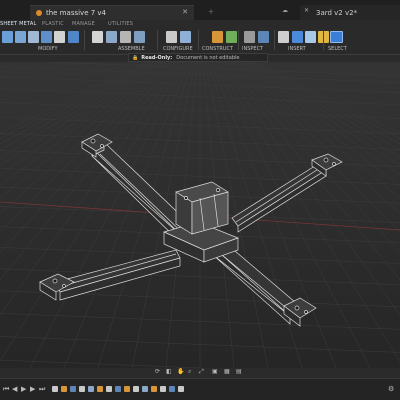 The height and width of the screenshot is (400, 400). What do you see at coordinates (14, 389) in the screenshot?
I see `timeline-back-icon: ◀` at bounding box center [14, 389].